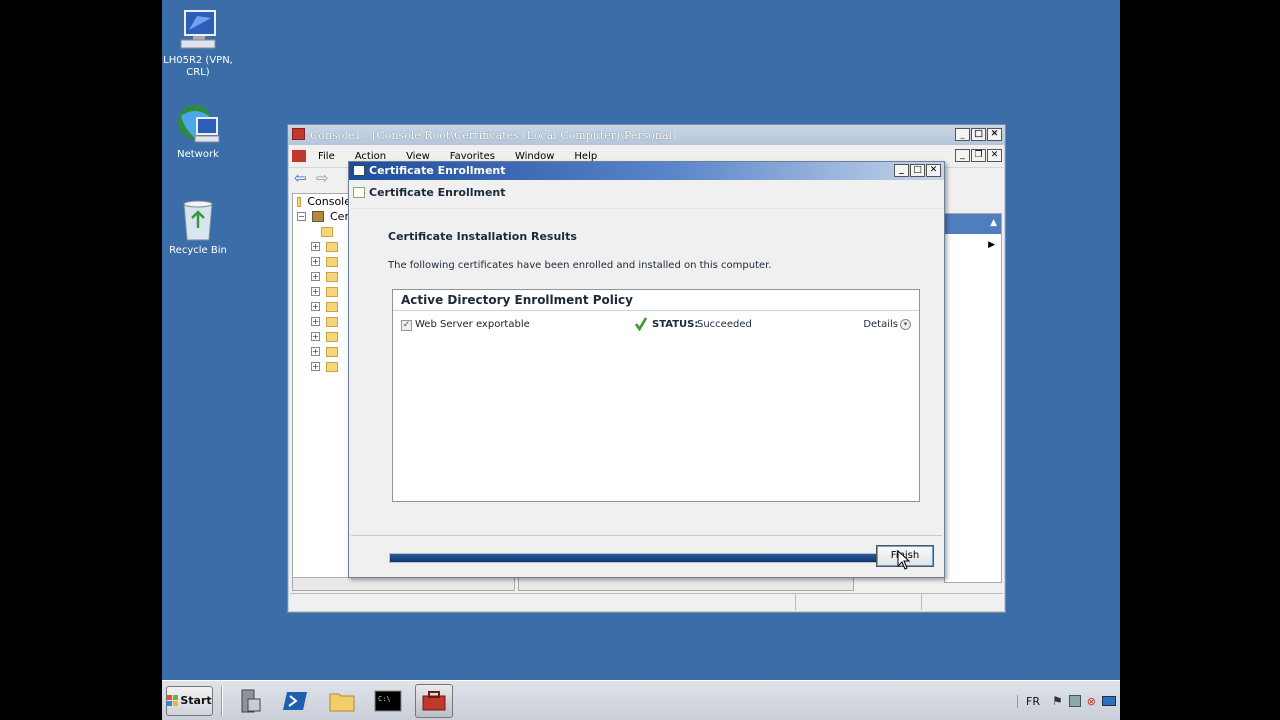 This screenshot has width=1280, height=720. I want to click on certificate-checkbox: ✓, so click(406, 325).